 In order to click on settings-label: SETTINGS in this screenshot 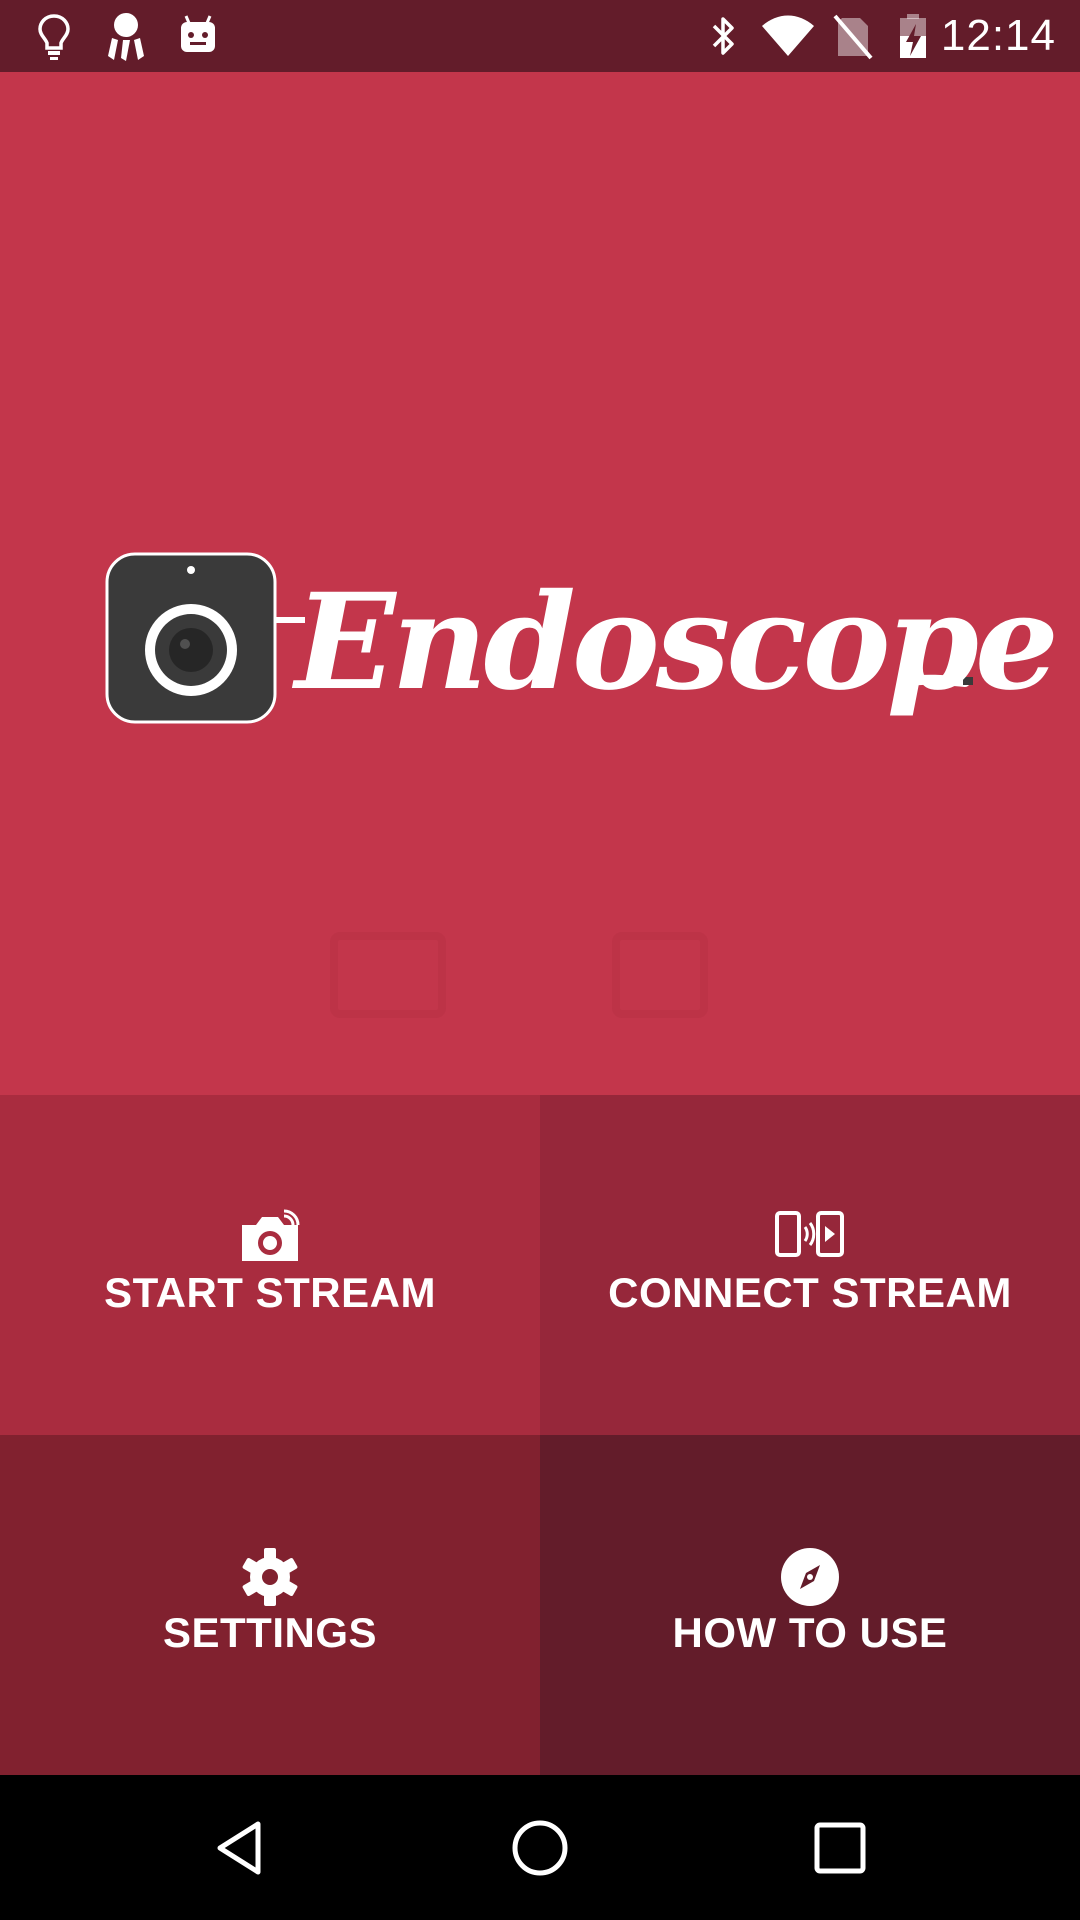, I will do `click(270, 1632)`.